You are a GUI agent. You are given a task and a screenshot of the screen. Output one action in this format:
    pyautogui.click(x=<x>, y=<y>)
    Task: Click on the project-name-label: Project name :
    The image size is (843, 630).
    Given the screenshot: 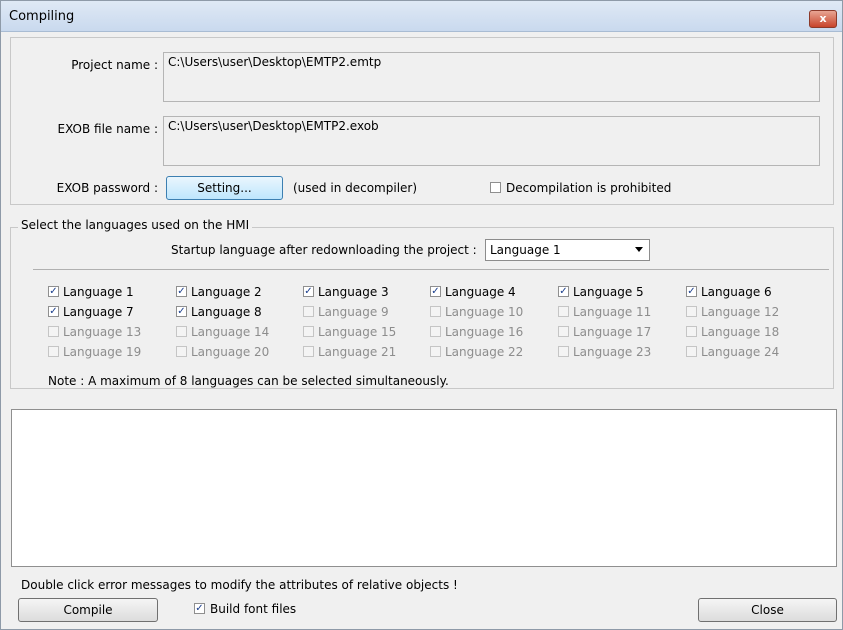 What is the action you would take?
    pyautogui.click(x=114, y=65)
    